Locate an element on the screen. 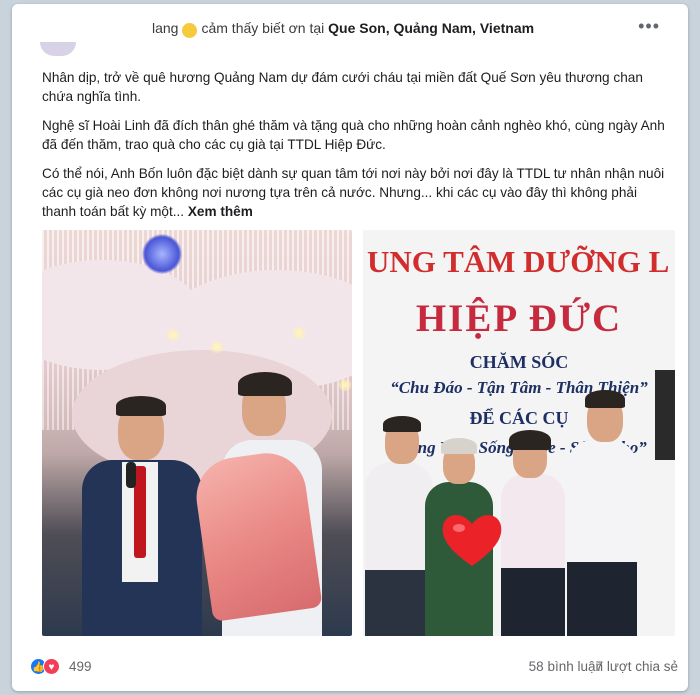 The image size is (700, 695). person-2-hair is located at coordinates (459, 446).